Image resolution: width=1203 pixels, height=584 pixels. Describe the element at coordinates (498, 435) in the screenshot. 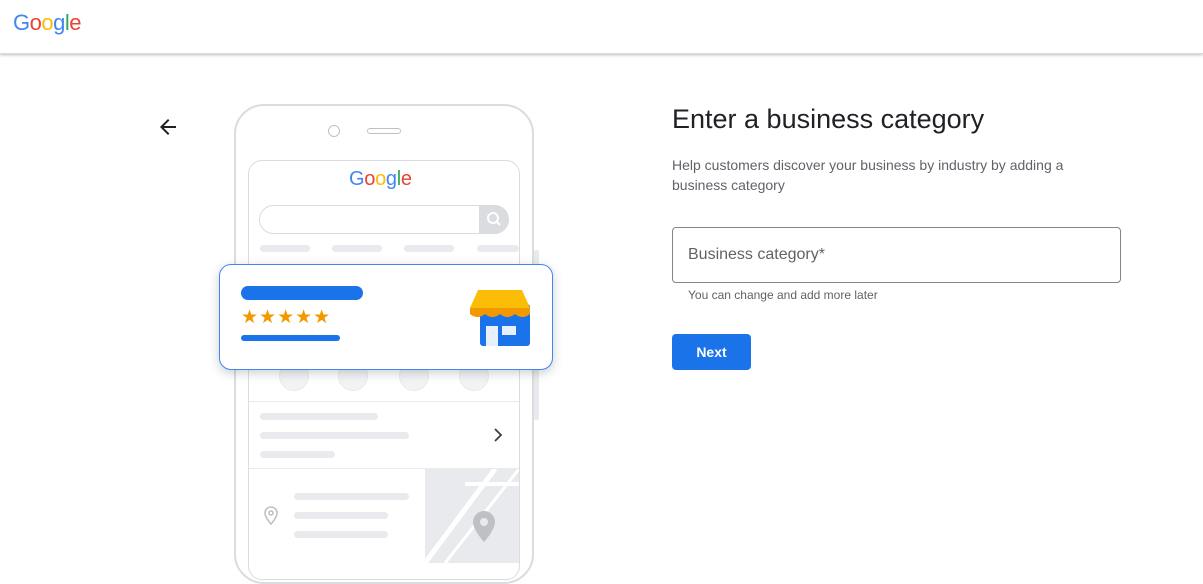

I see `chevron-right-icon` at that location.